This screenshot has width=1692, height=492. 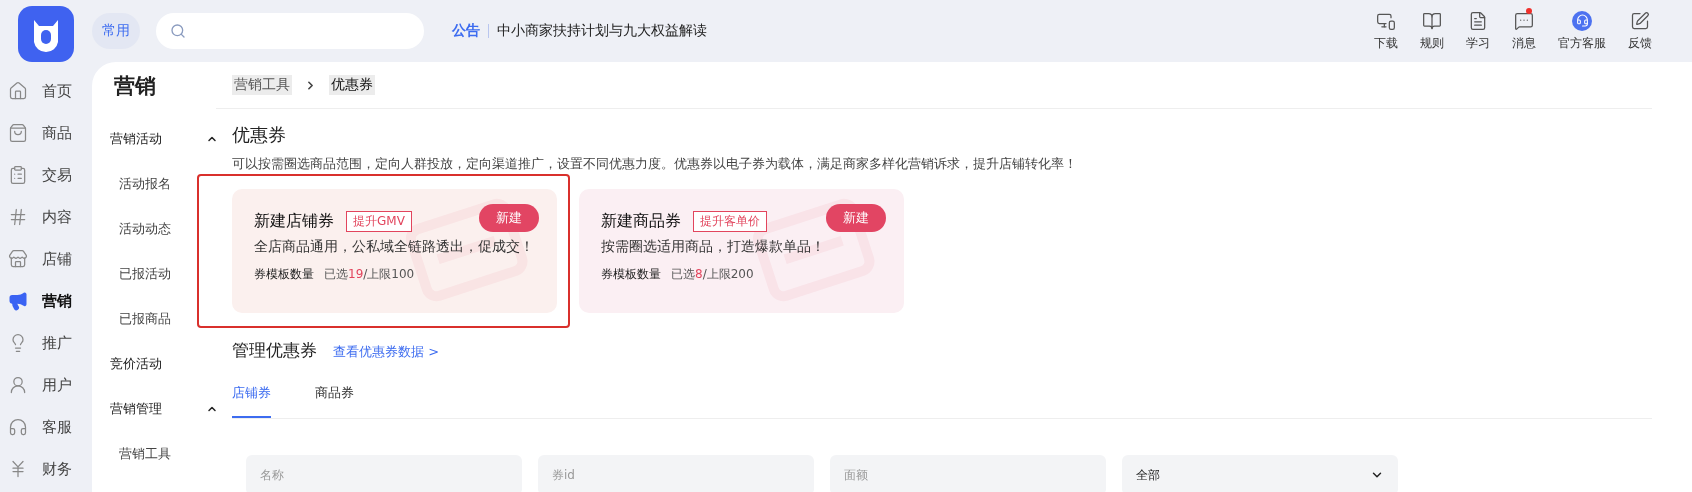 I want to click on edit-icon, so click(x=1640, y=20).